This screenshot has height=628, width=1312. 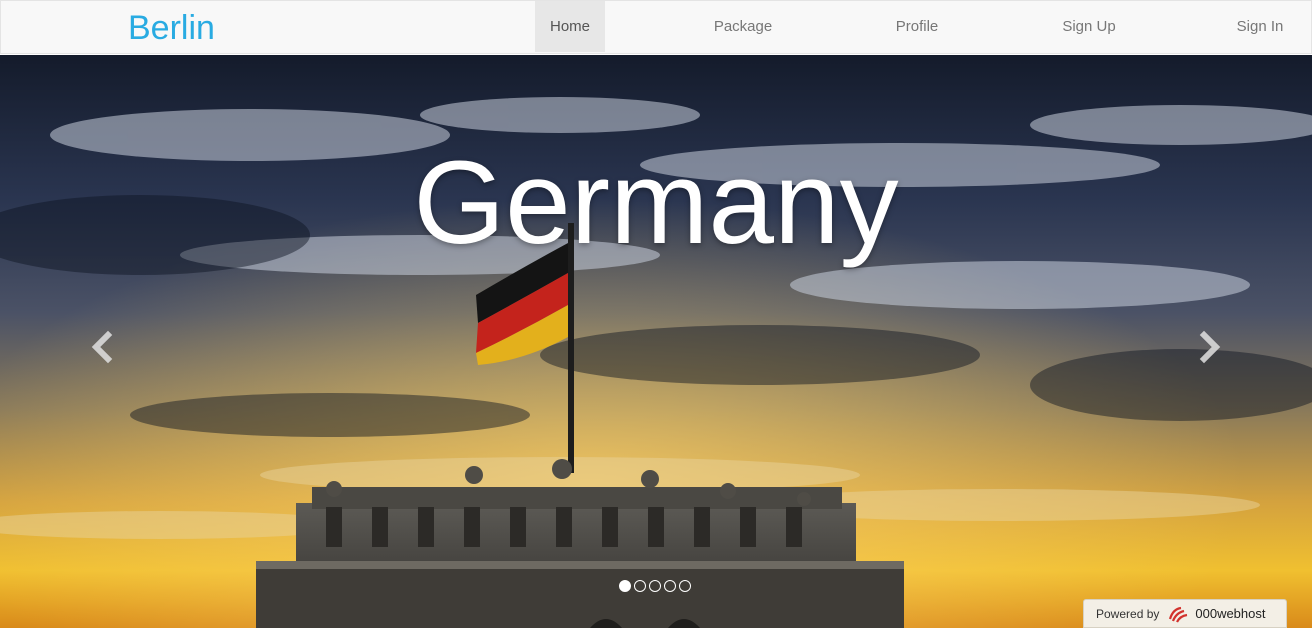 What do you see at coordinates (1260, 26) in the screenshot?
I see `nav-item-sign-in: Sign In` at bounding box center [1260, 26].